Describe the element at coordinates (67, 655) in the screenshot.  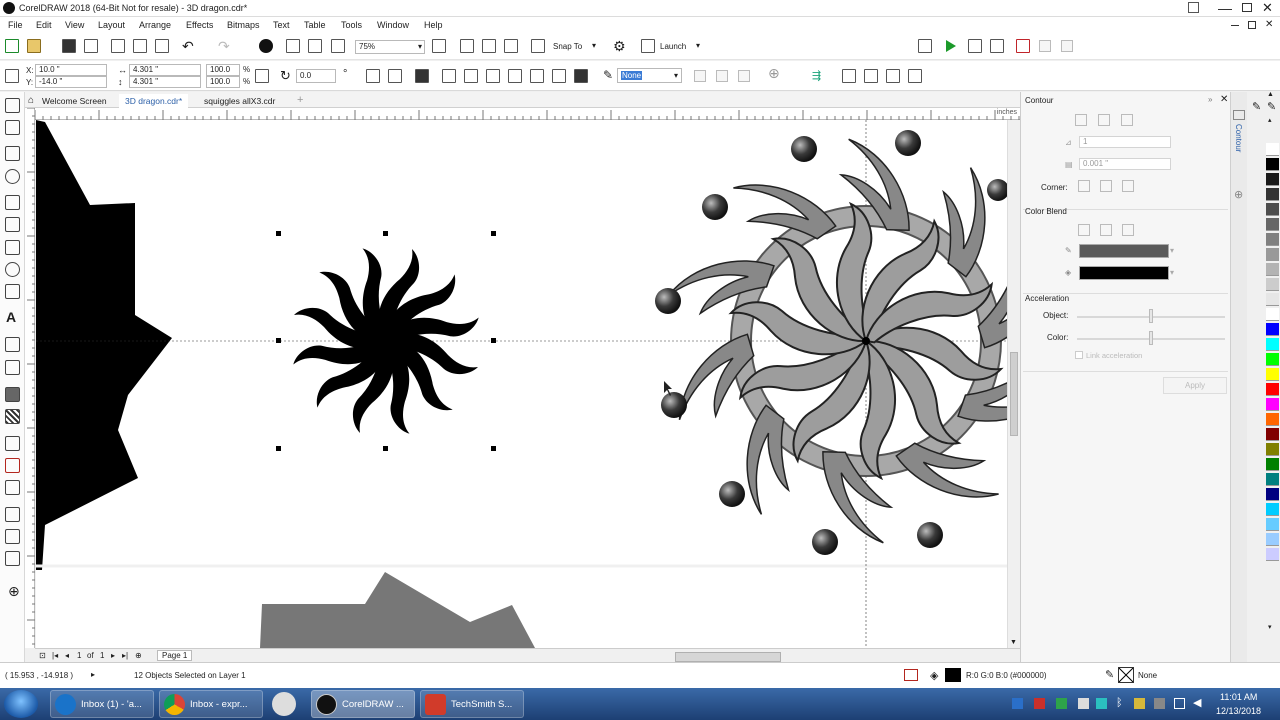
I see `prev-page-icon: ◂` at that location.